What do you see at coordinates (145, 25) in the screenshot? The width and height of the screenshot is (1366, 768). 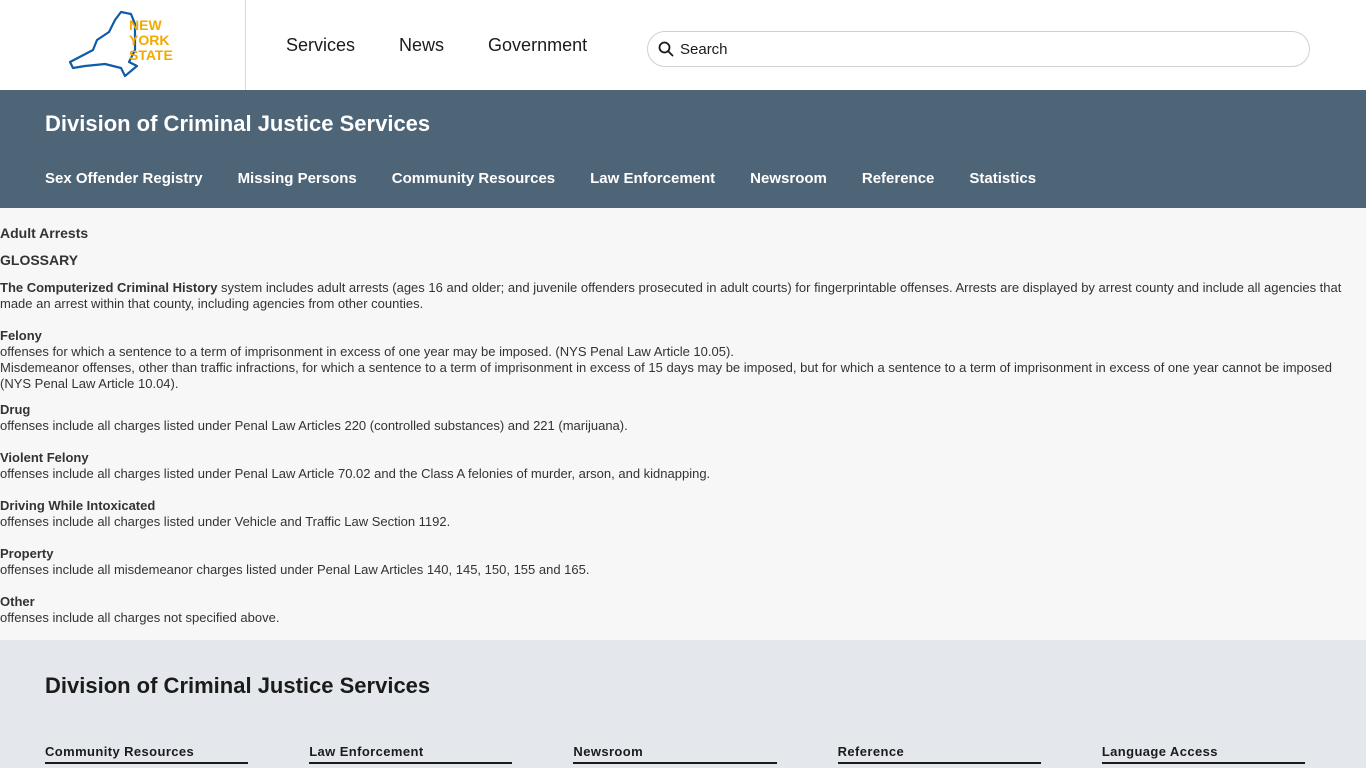 I see `logo-text-new: NEW` at bounding box center [145, 25].